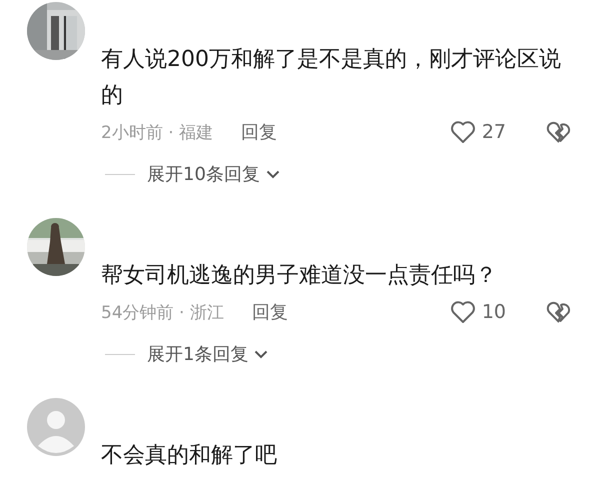 This screenshot has width=600, height=479. What do you see at coordinates (189, 456) in the screenshot?
I see `comment-text: 不会真的和解了吧` at bounding box center [189, 456].